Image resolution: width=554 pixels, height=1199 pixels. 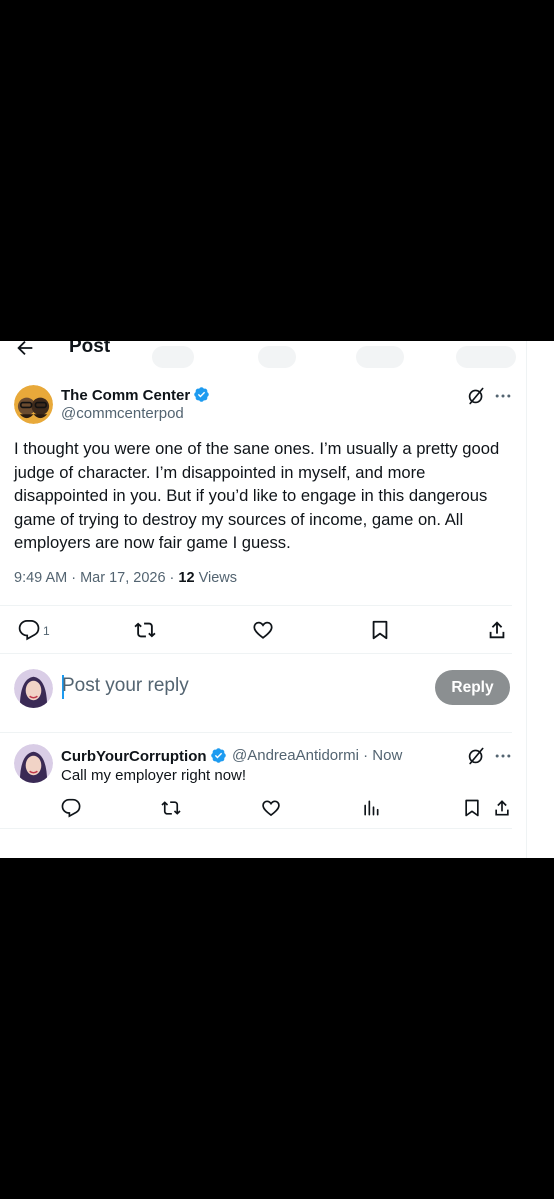 I want to click on reply-input: Post your reply, so click(x=125, y=686).